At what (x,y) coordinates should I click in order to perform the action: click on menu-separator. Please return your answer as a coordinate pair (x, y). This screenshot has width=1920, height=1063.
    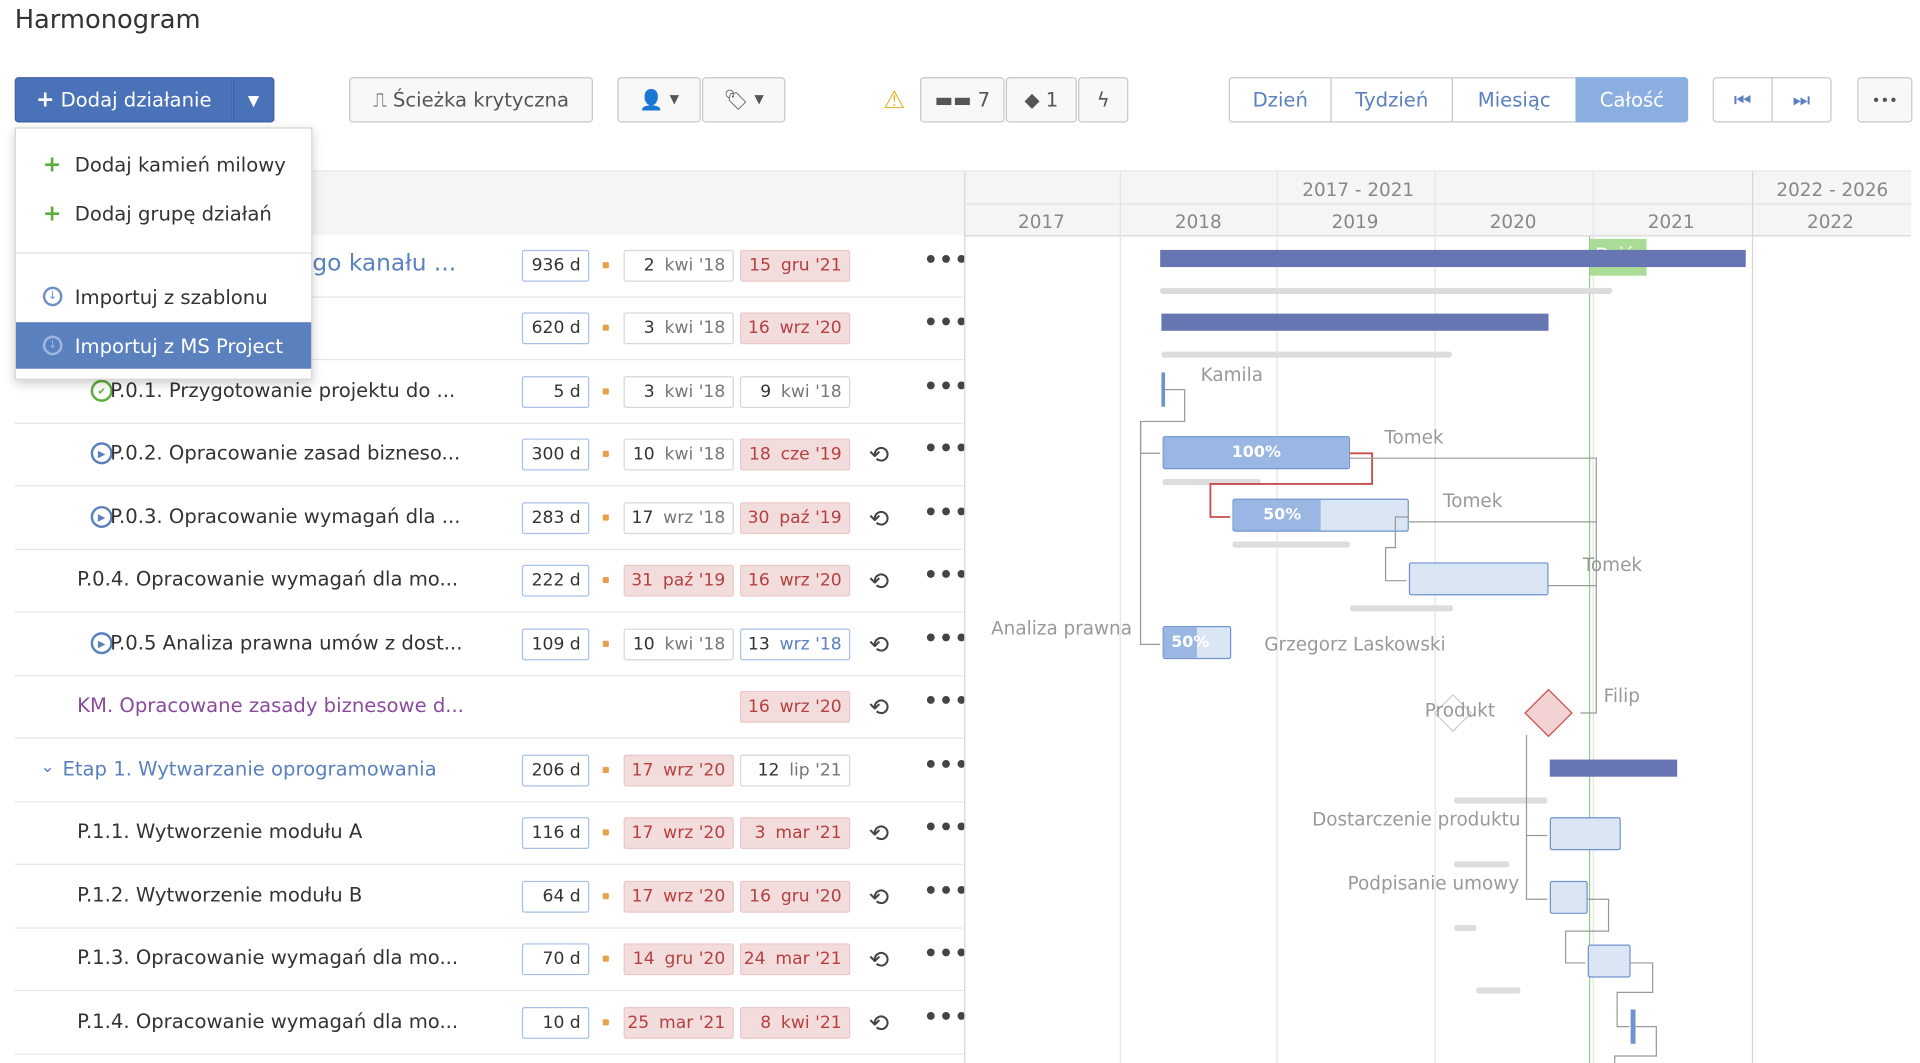
    Looking at the image, I should click on (163, 253).